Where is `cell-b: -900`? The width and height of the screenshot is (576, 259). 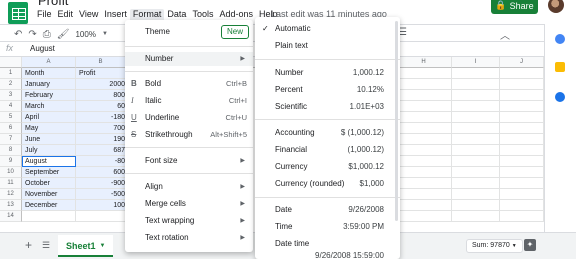
cell-b: -900 is located at coordinates (101, 183).